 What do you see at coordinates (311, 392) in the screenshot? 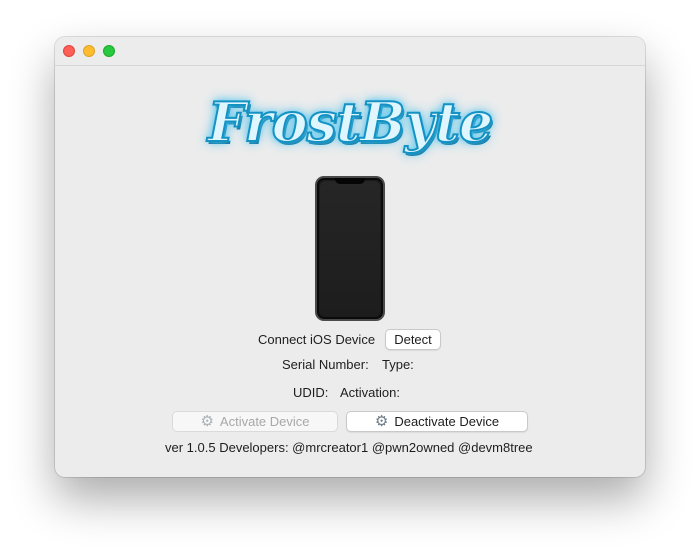
I see `udid-label: UDID:` at bounding box center [311, 392].